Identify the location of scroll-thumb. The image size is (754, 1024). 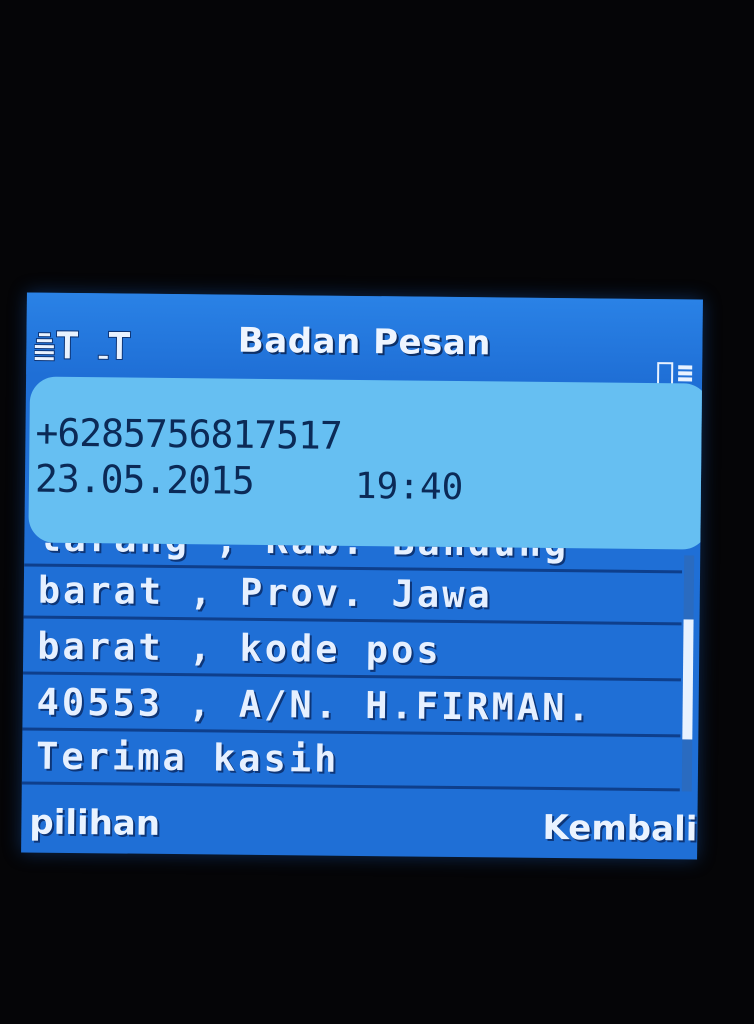
(688, 679).